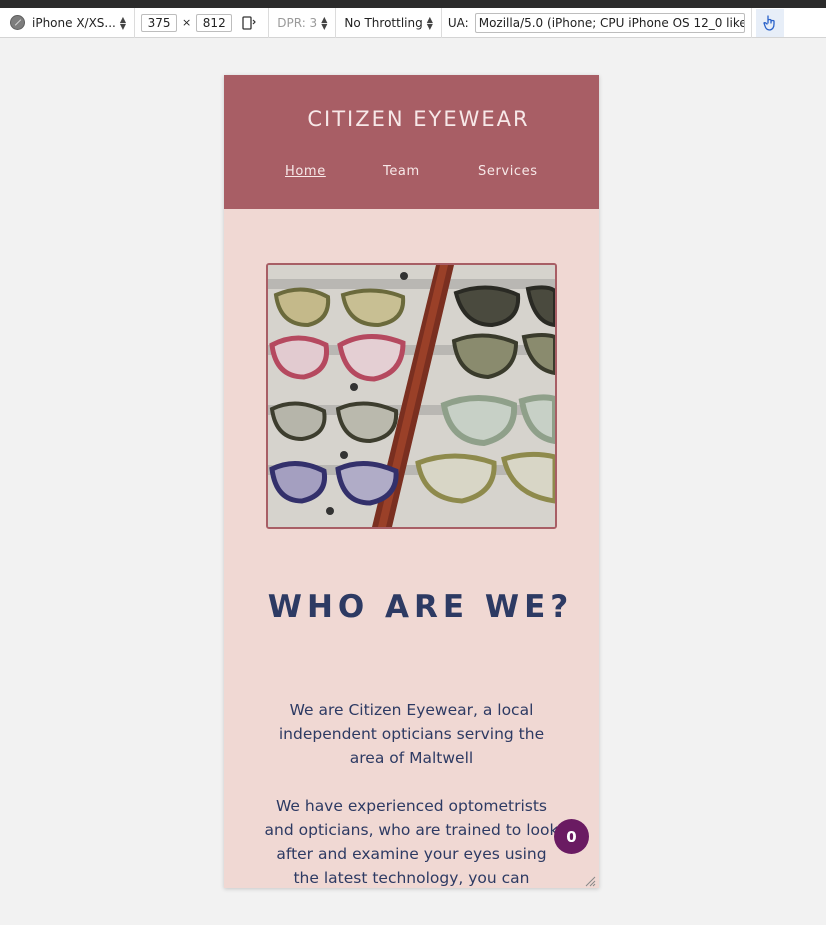 This screenshot has height=925, width=826. I want to click on height-input: 812, so click(214, 22).